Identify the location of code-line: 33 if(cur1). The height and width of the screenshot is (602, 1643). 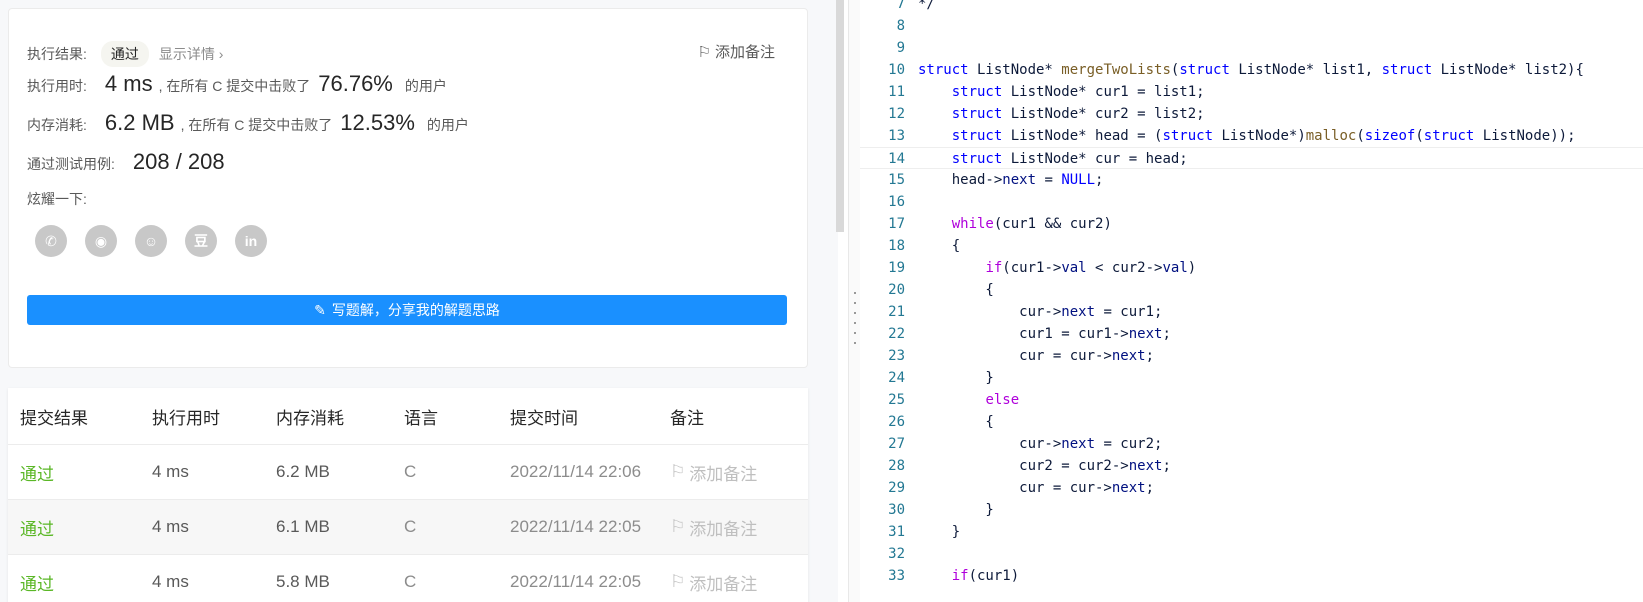
(1251, 576).